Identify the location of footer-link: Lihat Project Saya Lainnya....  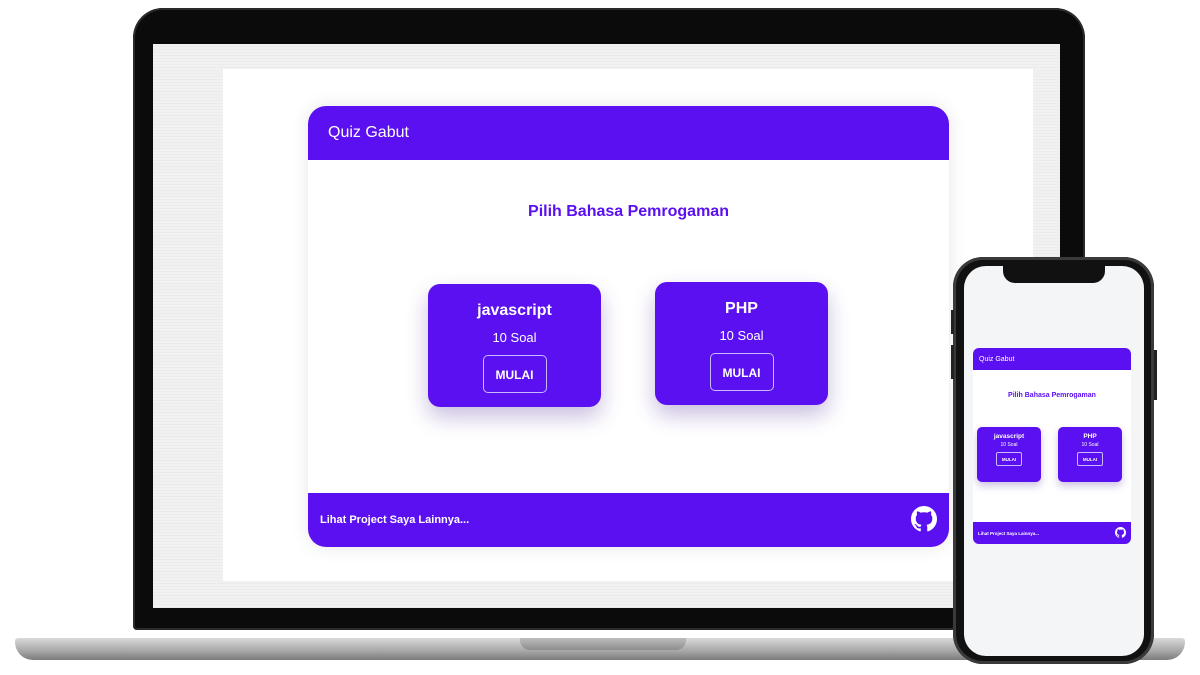
(394, 520).